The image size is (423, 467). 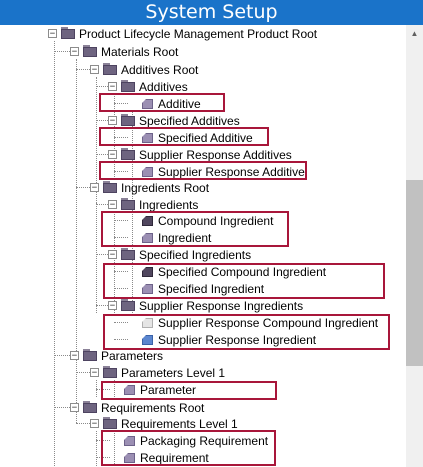 What do you see at coordinates (188, 448) in the screenshot?
I see `highlight-requirements` at bounding box center [188, 448].